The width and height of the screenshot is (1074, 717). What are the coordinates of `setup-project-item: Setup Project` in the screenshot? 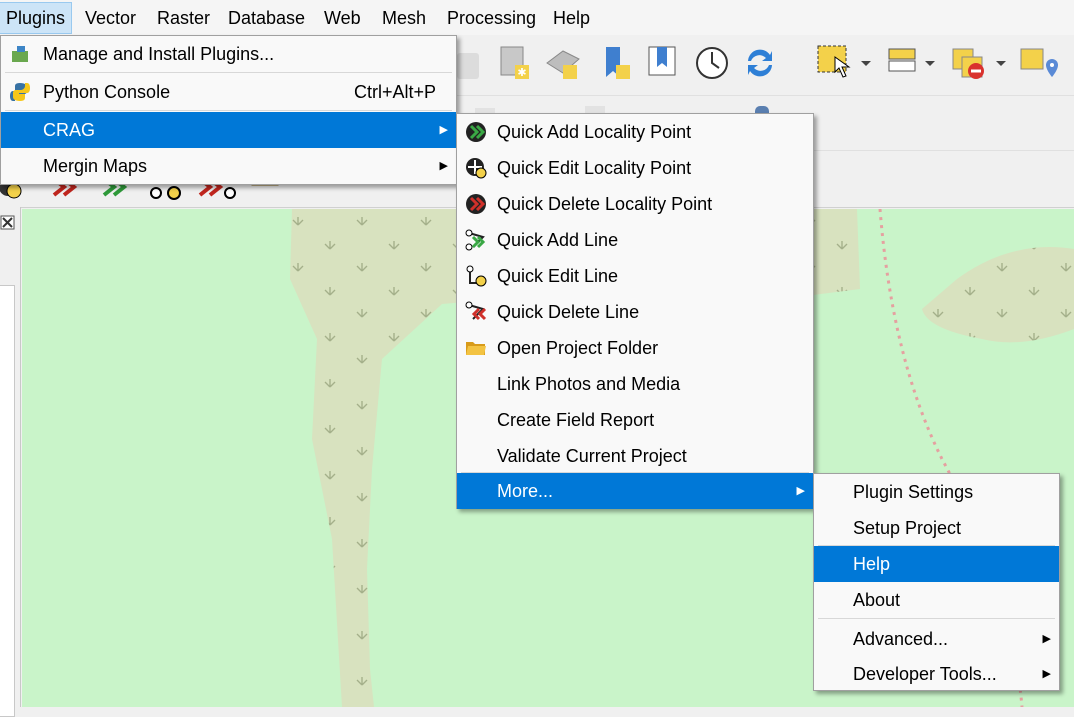 It's located at (936, 528).